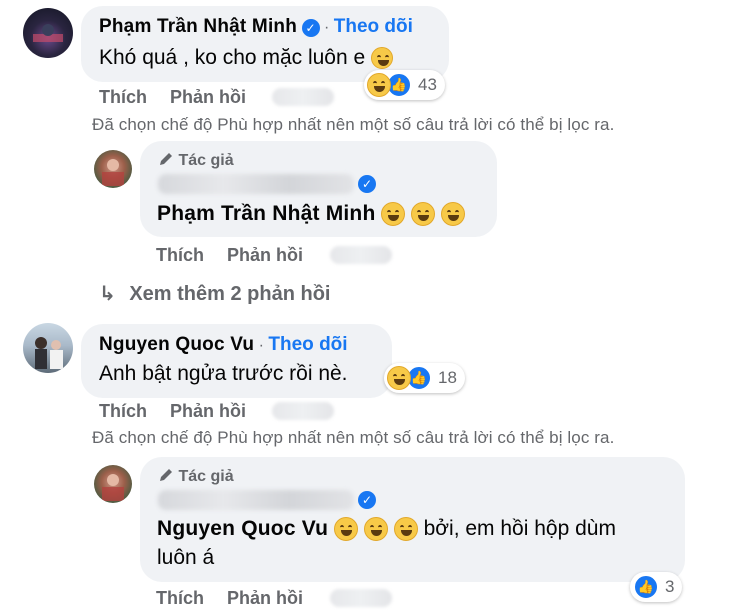 This screenshot has width=750, height=614. I want to click on comment-text-row: Khó quá , ko cho mặc luôn e, so click(246, 58).